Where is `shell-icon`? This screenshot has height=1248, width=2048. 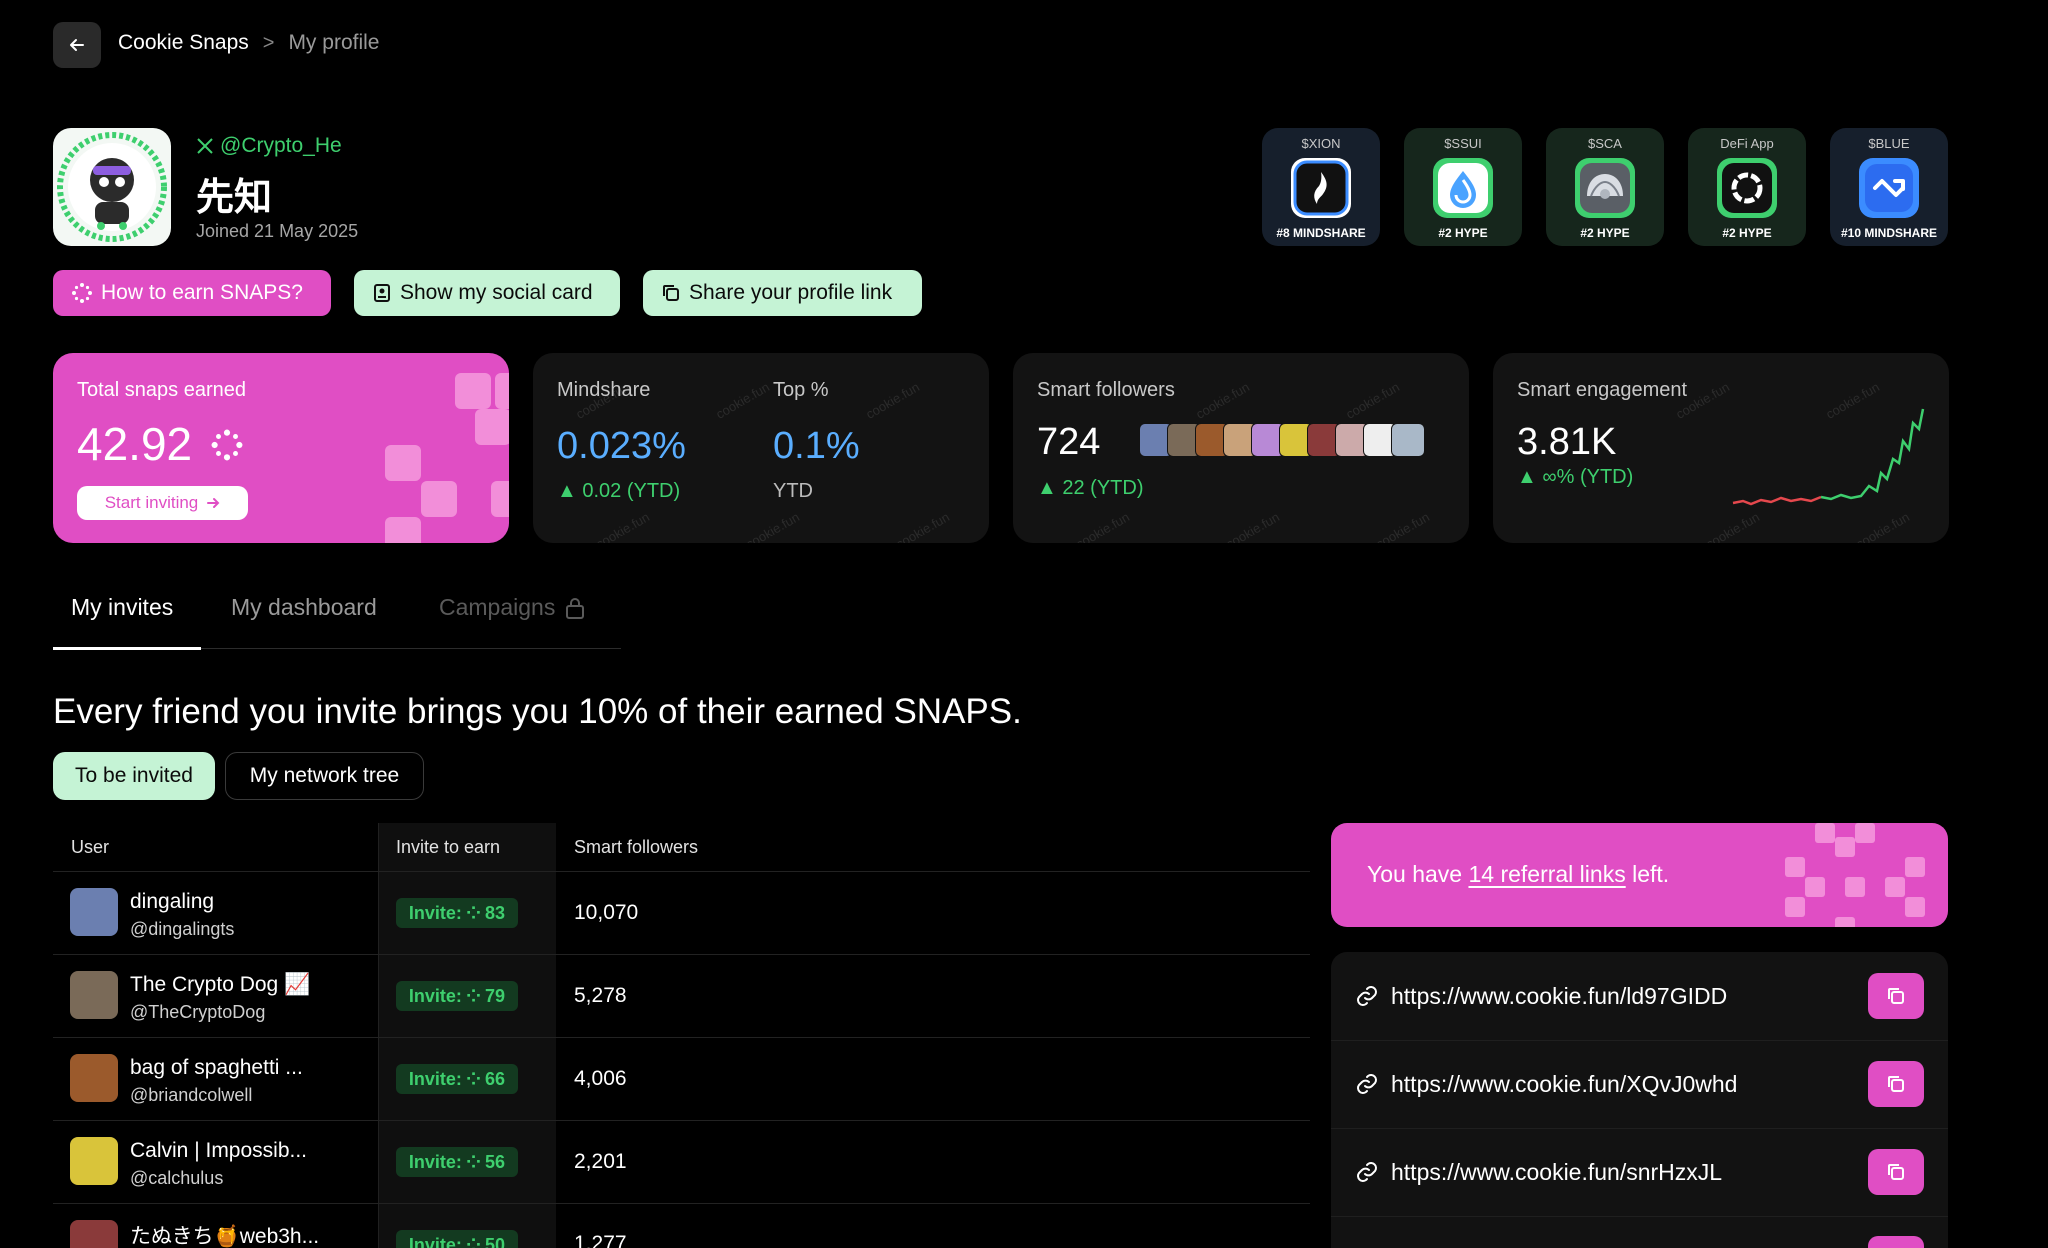
shell-icon is located at coordinates (1605, 188).